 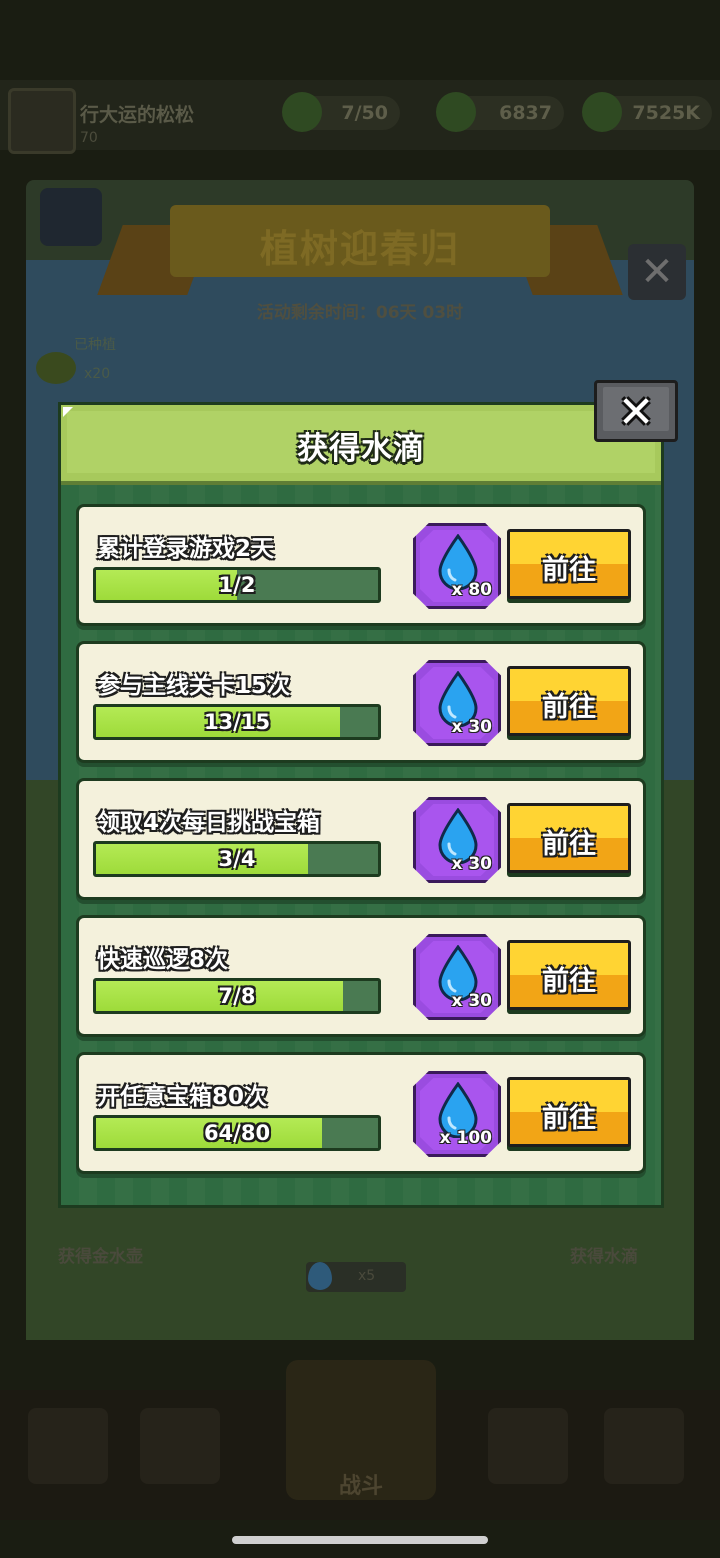 I want to click on reward-item: x 80, so click(x=457, y=566).